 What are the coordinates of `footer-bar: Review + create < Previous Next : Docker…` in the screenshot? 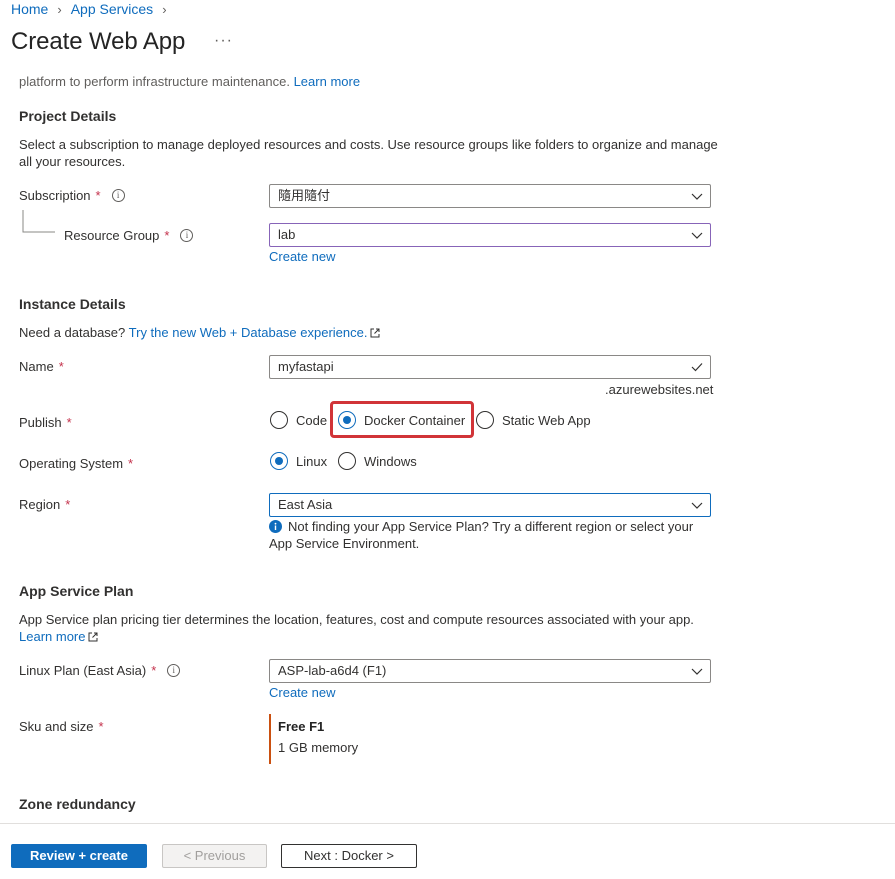 It's located at (447, 851).